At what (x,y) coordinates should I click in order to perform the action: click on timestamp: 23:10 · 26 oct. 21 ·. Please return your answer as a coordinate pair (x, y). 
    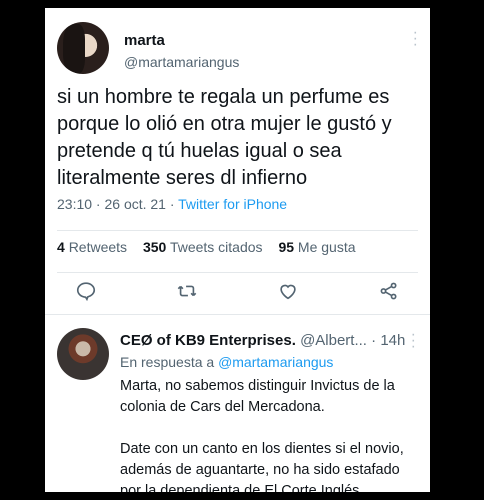
    Looking at the image, I should click on (117, 204).